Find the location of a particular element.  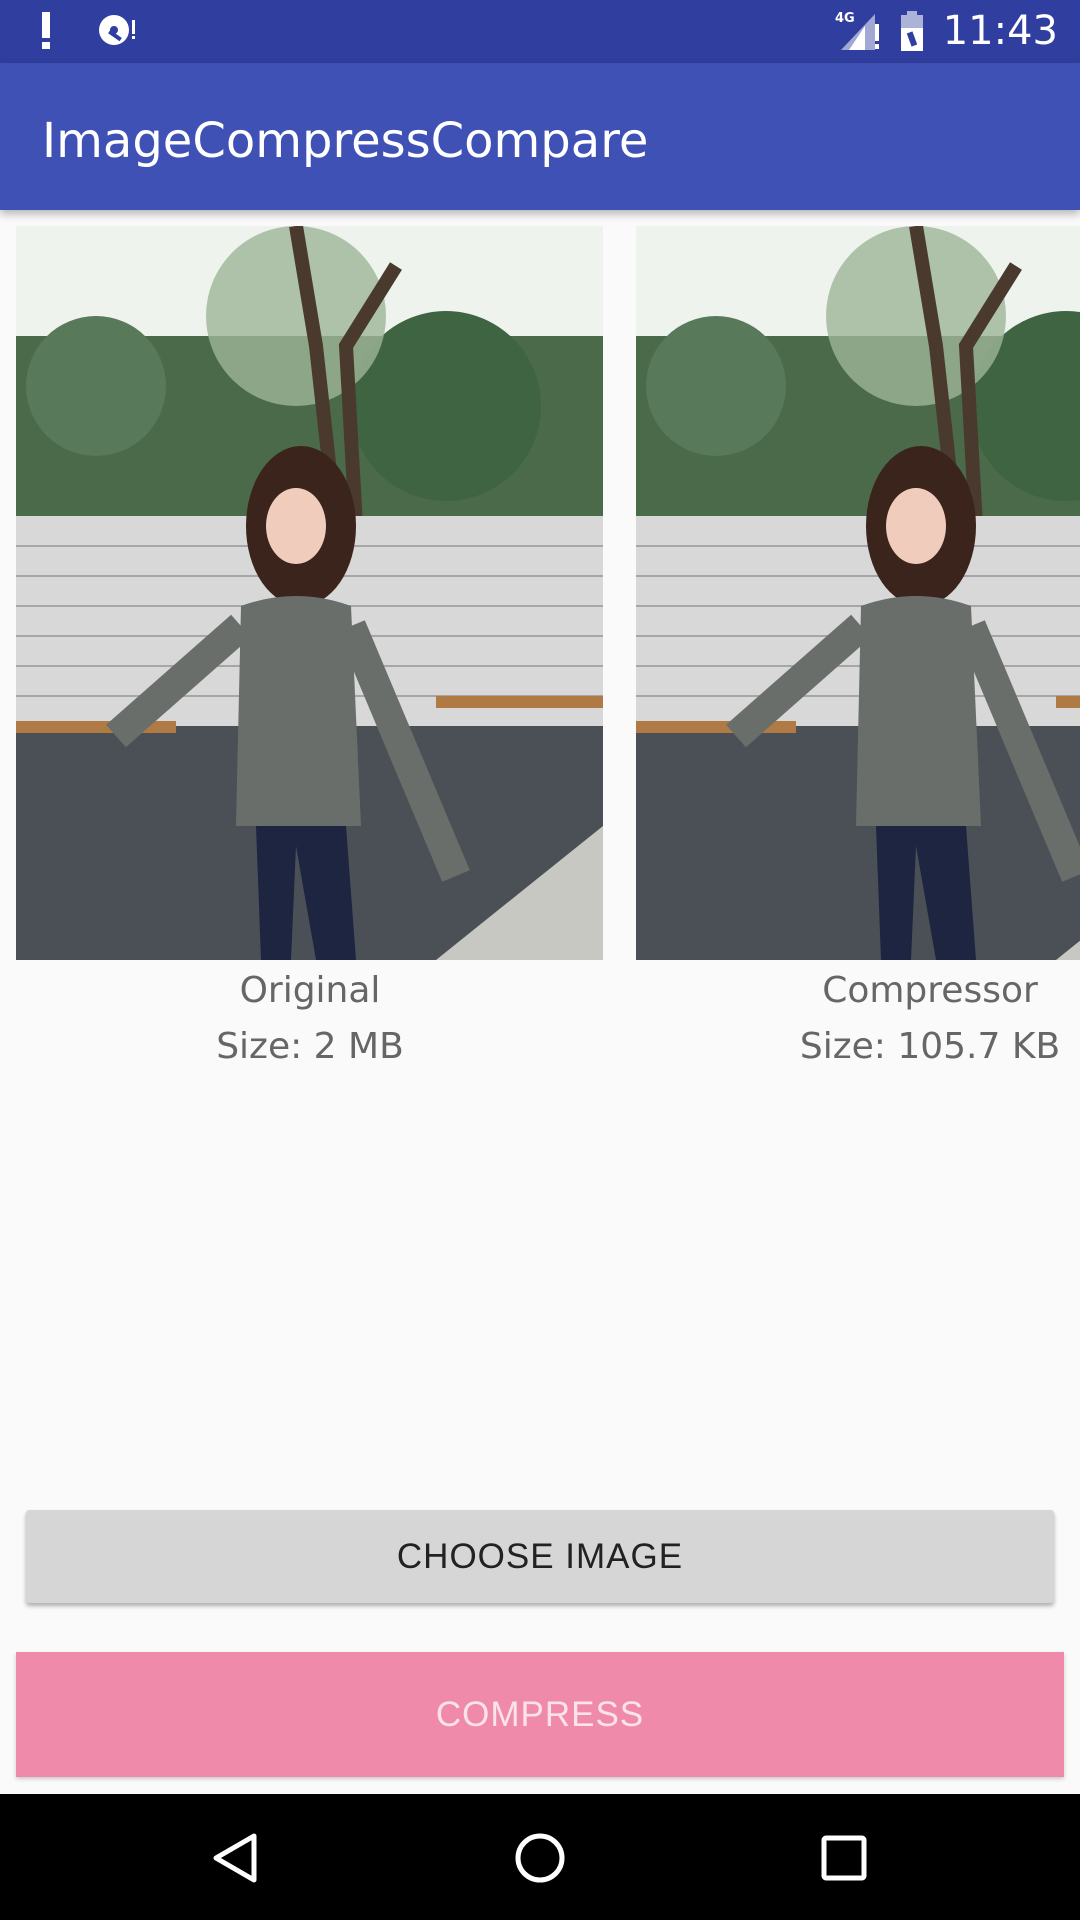

battery-icon is located at coordinates (911, 31).